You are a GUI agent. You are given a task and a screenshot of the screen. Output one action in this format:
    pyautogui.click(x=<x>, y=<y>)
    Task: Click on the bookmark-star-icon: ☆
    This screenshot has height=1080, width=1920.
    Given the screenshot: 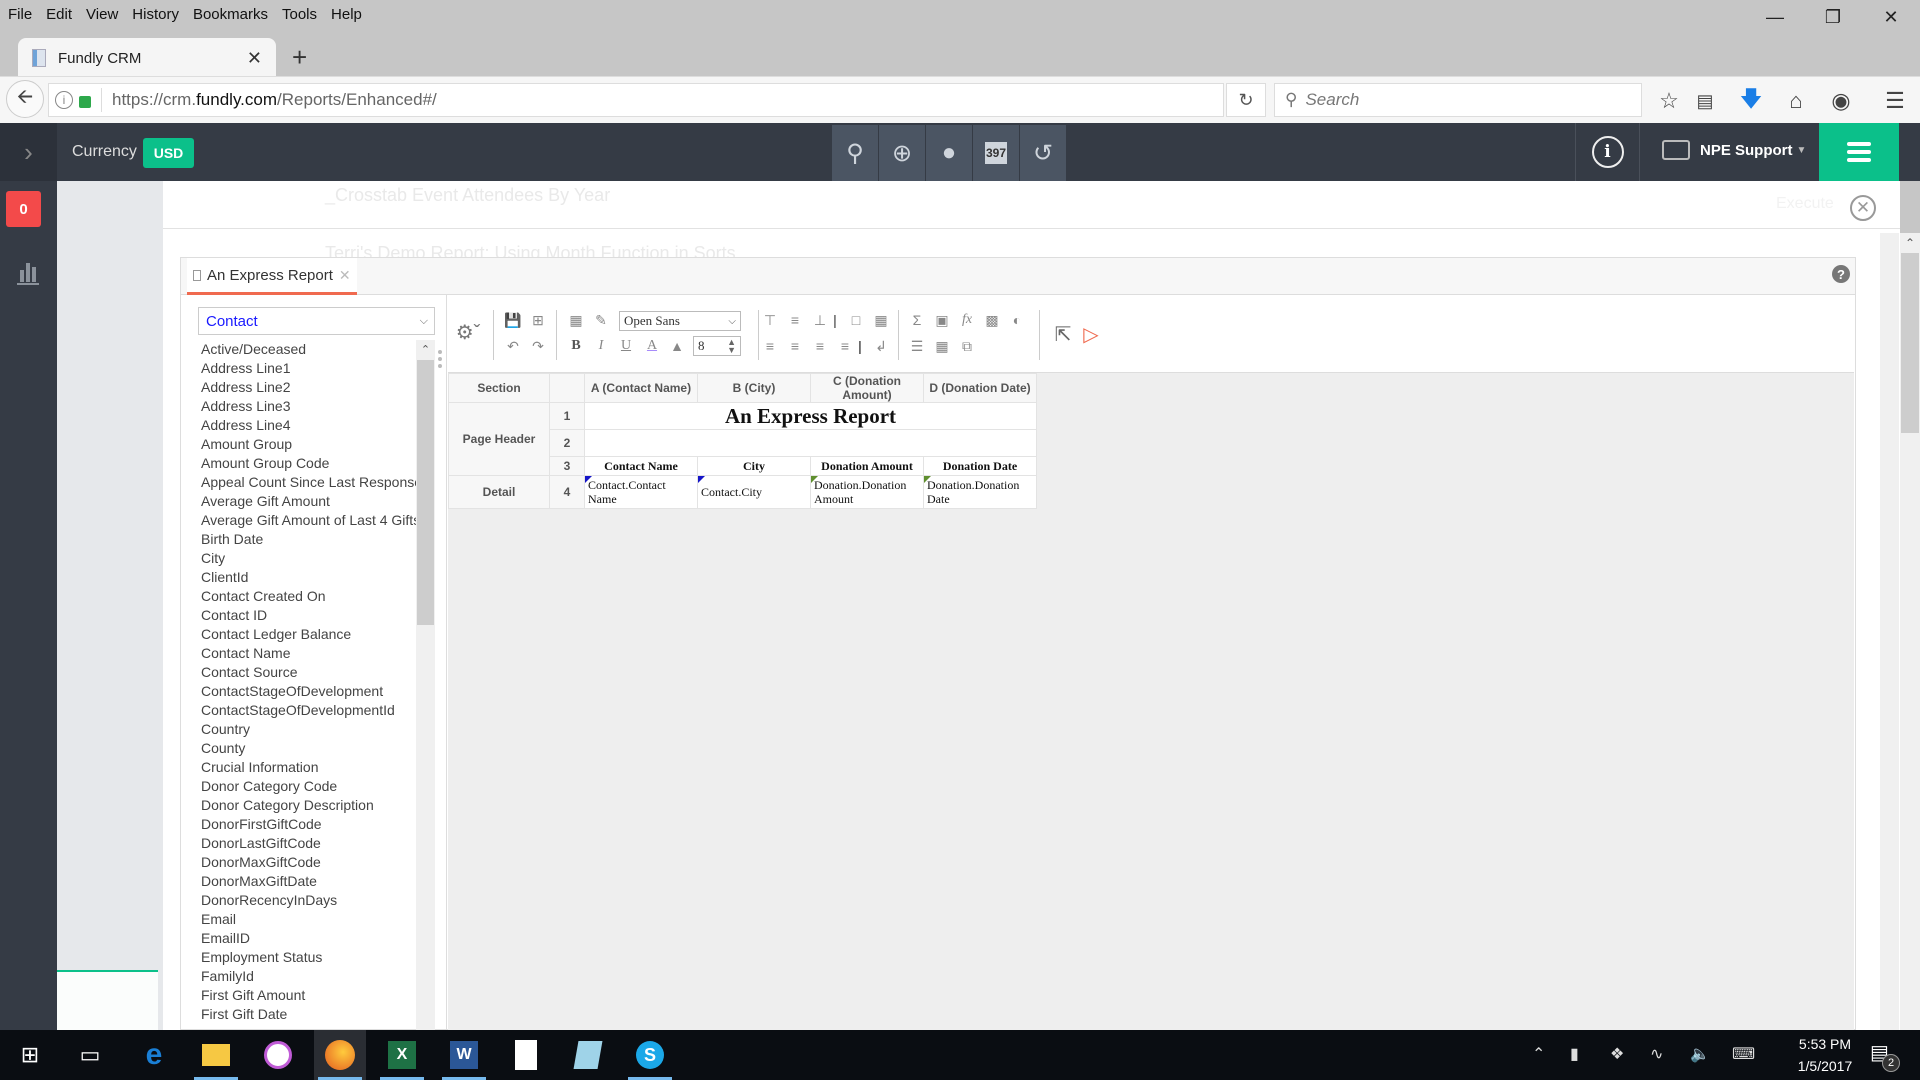 What is the action you would take?
    pyautogui.click(x=1669, y=101)
    